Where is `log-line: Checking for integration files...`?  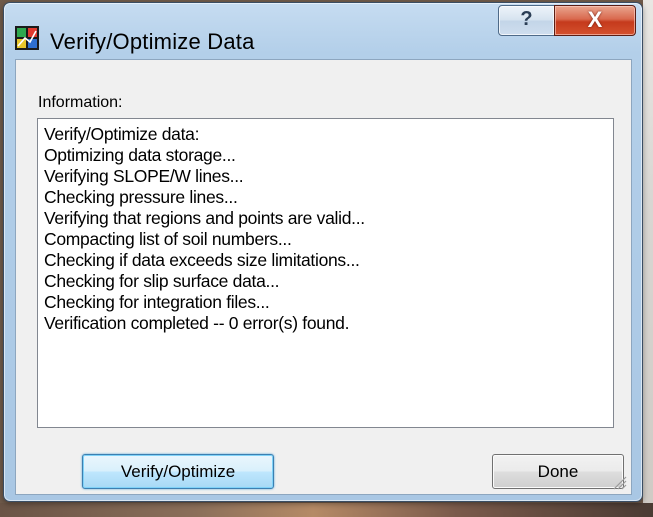 log-line: Checking for integration files... is located at coordinates (157, 302).